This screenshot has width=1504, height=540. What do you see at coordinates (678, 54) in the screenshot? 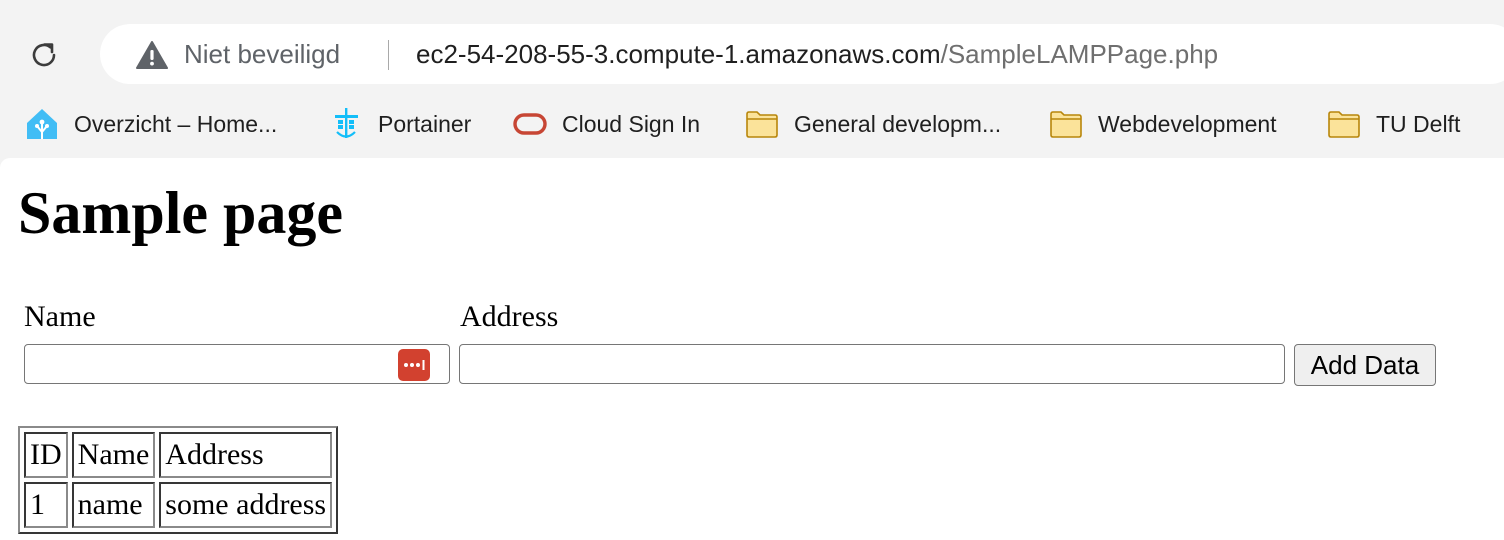
I see `url-host: ec2-54-208-55-3.compute-1.amazonaws.com` at bounding box center [678, 54].